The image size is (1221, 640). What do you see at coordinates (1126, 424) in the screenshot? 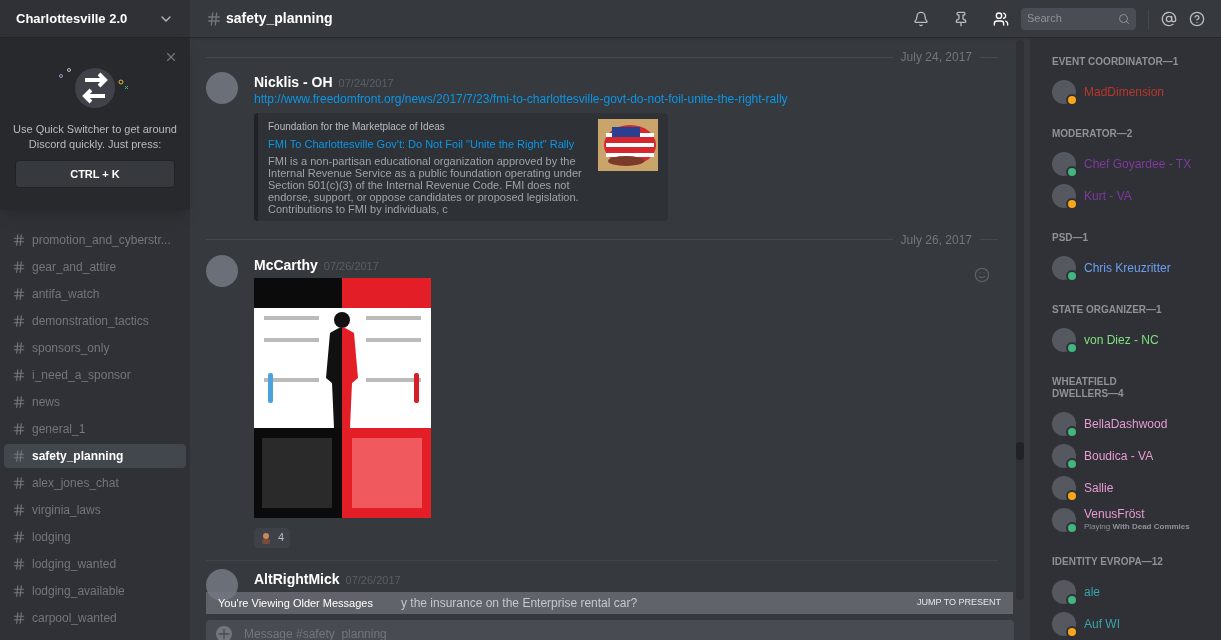
I see `member-name: BellaDashwood` at bounding box center [1126, 424].